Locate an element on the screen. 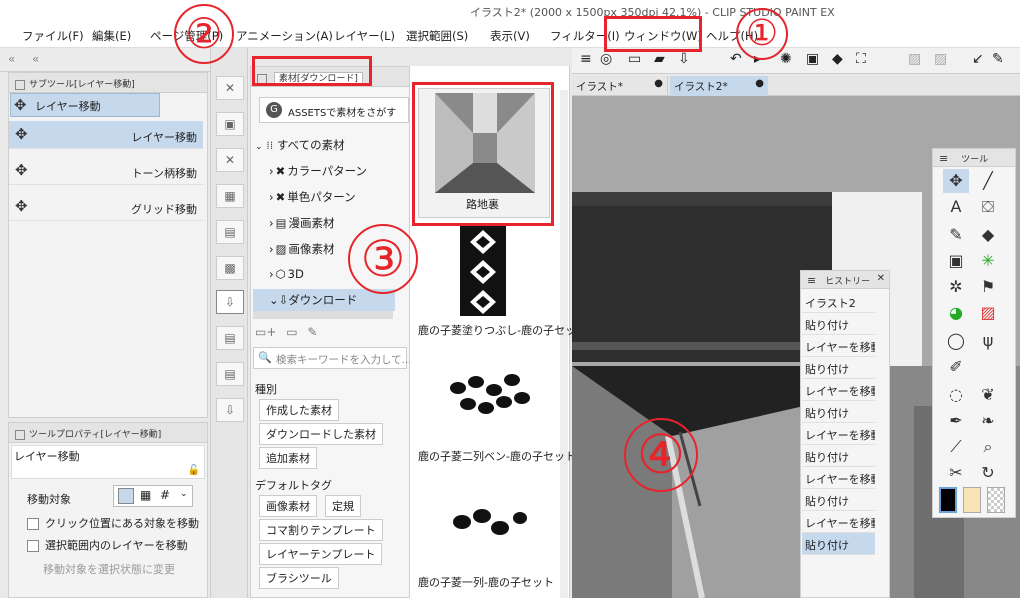 The image size is (1020, 598). ruler-tool-icon: ▨ is located at coordinates (988, 313).